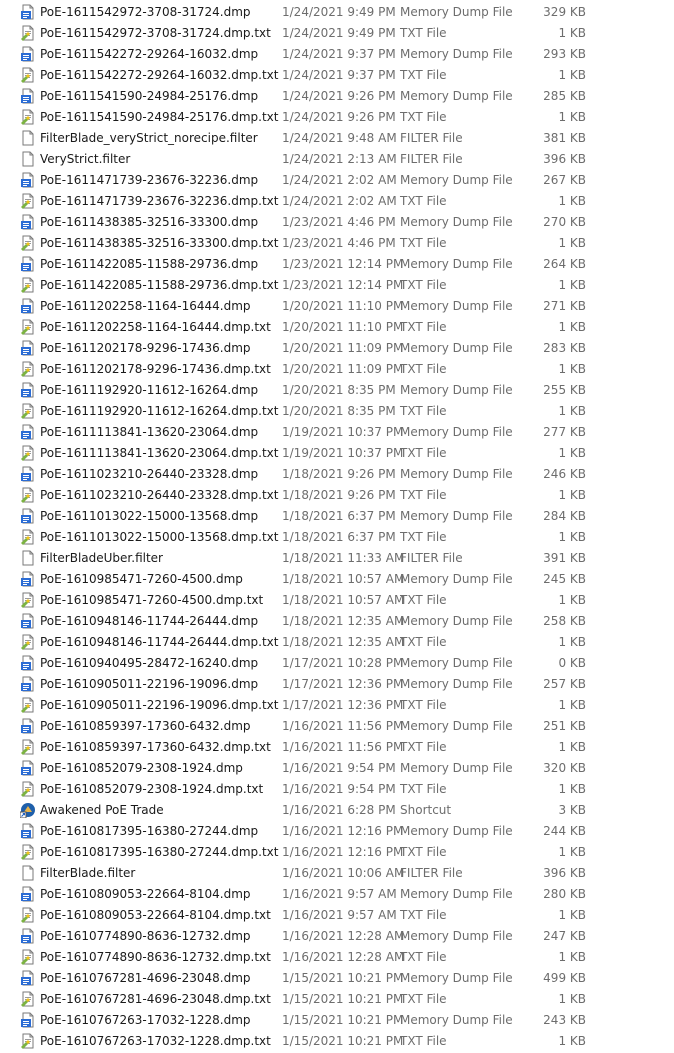 The height and width of the screenshot is (1053, 674). Describe the element at coordinates (159, 453) in the screenshot. I see `file-name: PoE-1611113841-13620-23064.dmp.txt` at that location.